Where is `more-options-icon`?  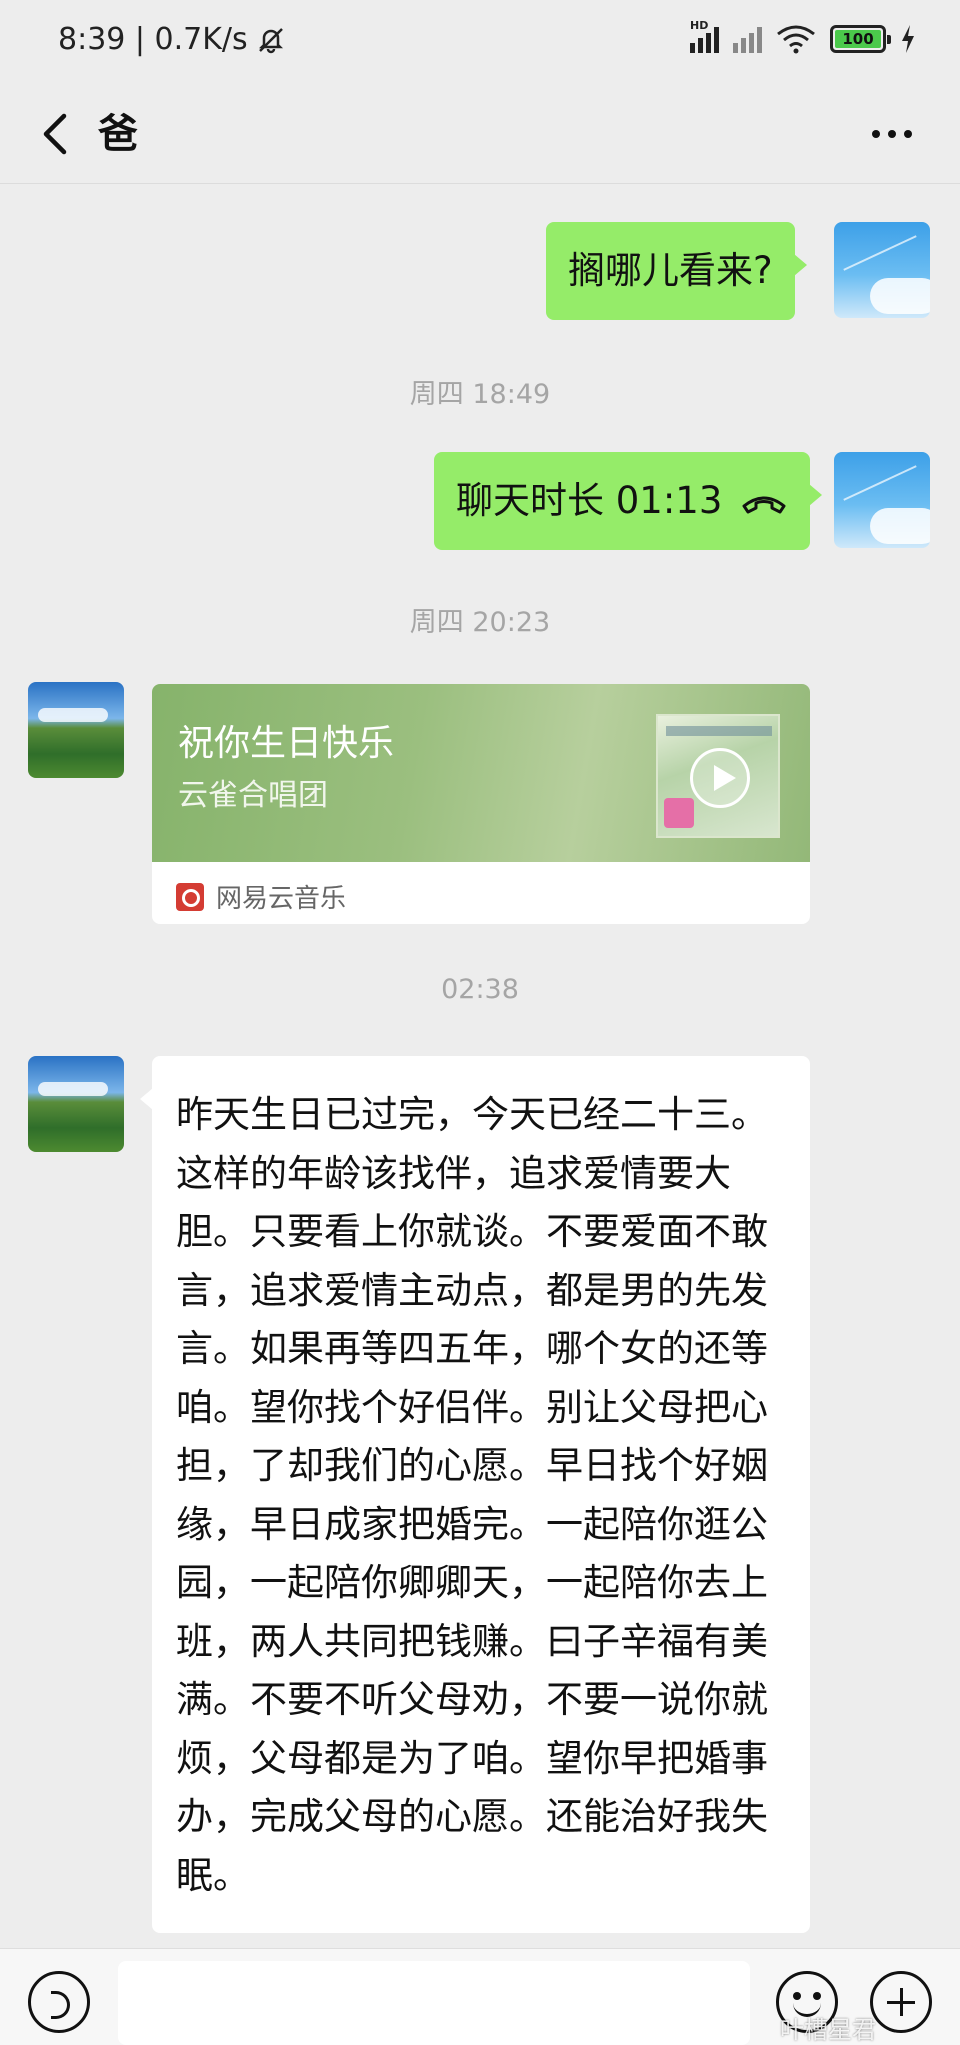 more-options-icon is located at coordinates (892, 134).